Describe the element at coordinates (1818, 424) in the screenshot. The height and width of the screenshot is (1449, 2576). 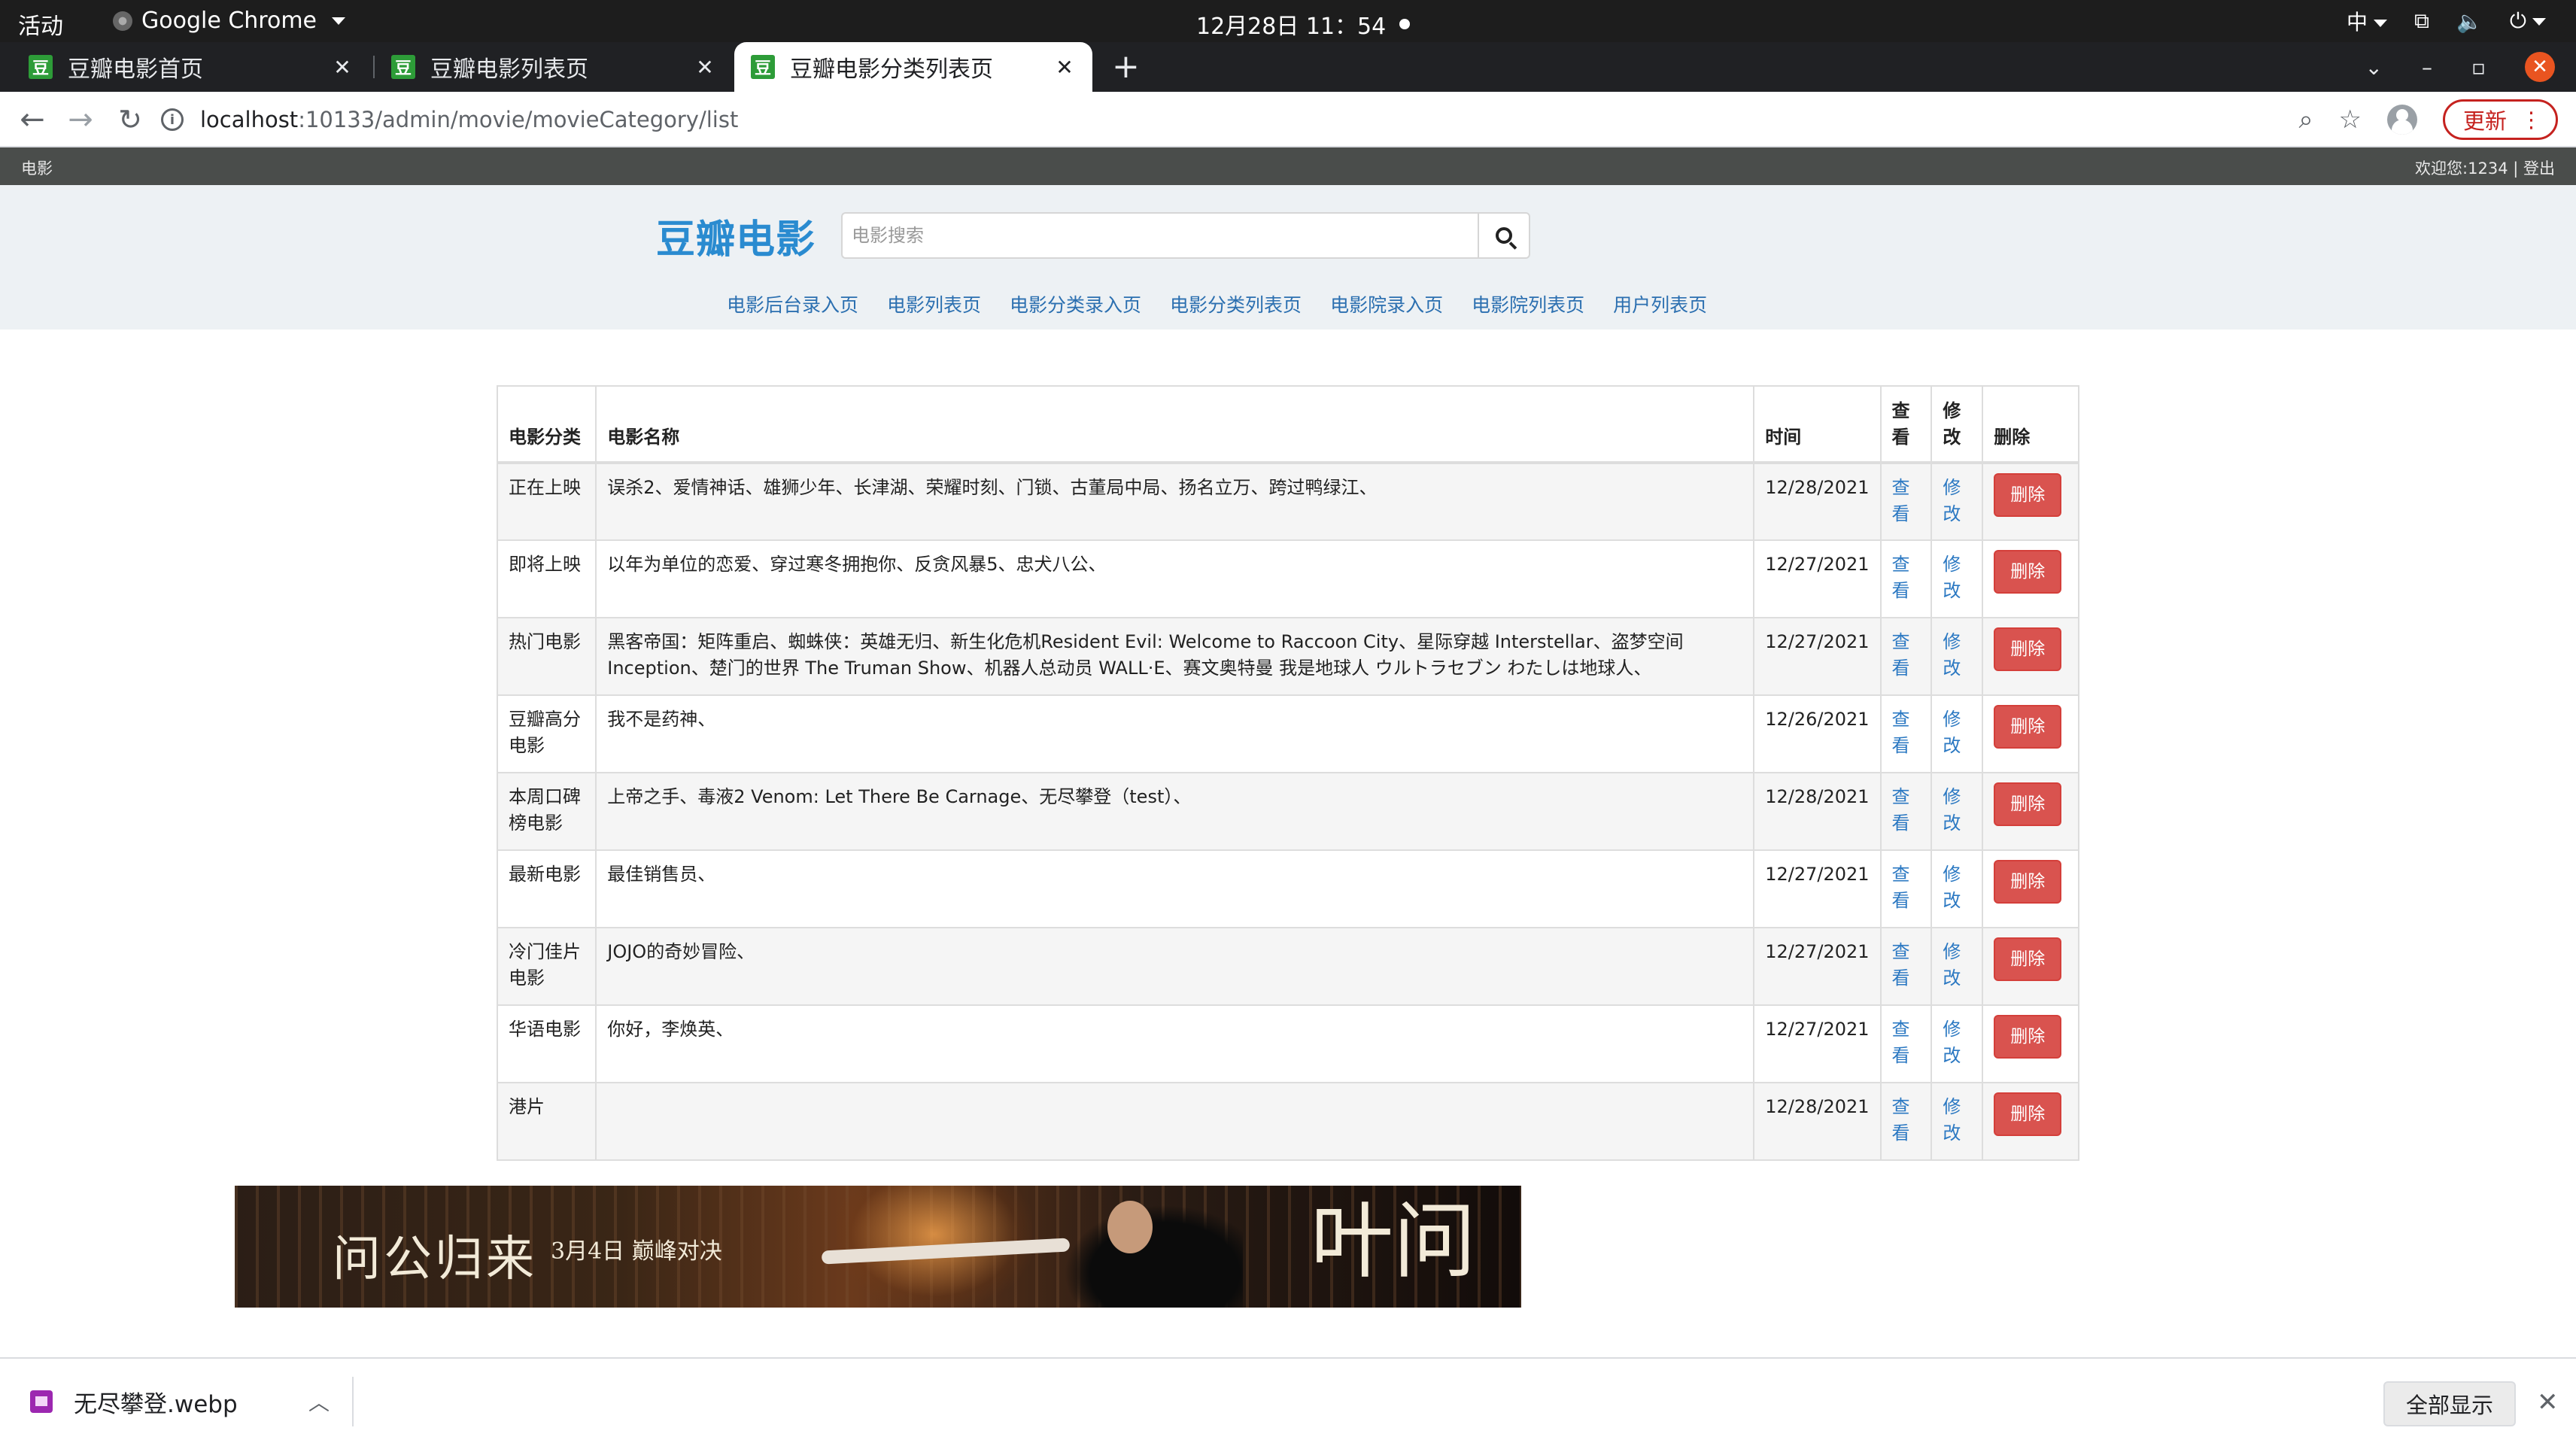
I see `header-time: 时间` at that location.